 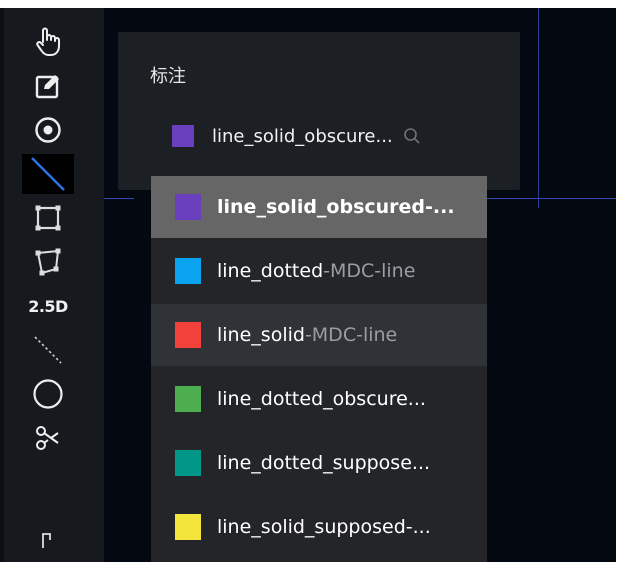 I want to click on annotation-vertical-line, so click(x=538, y=108).